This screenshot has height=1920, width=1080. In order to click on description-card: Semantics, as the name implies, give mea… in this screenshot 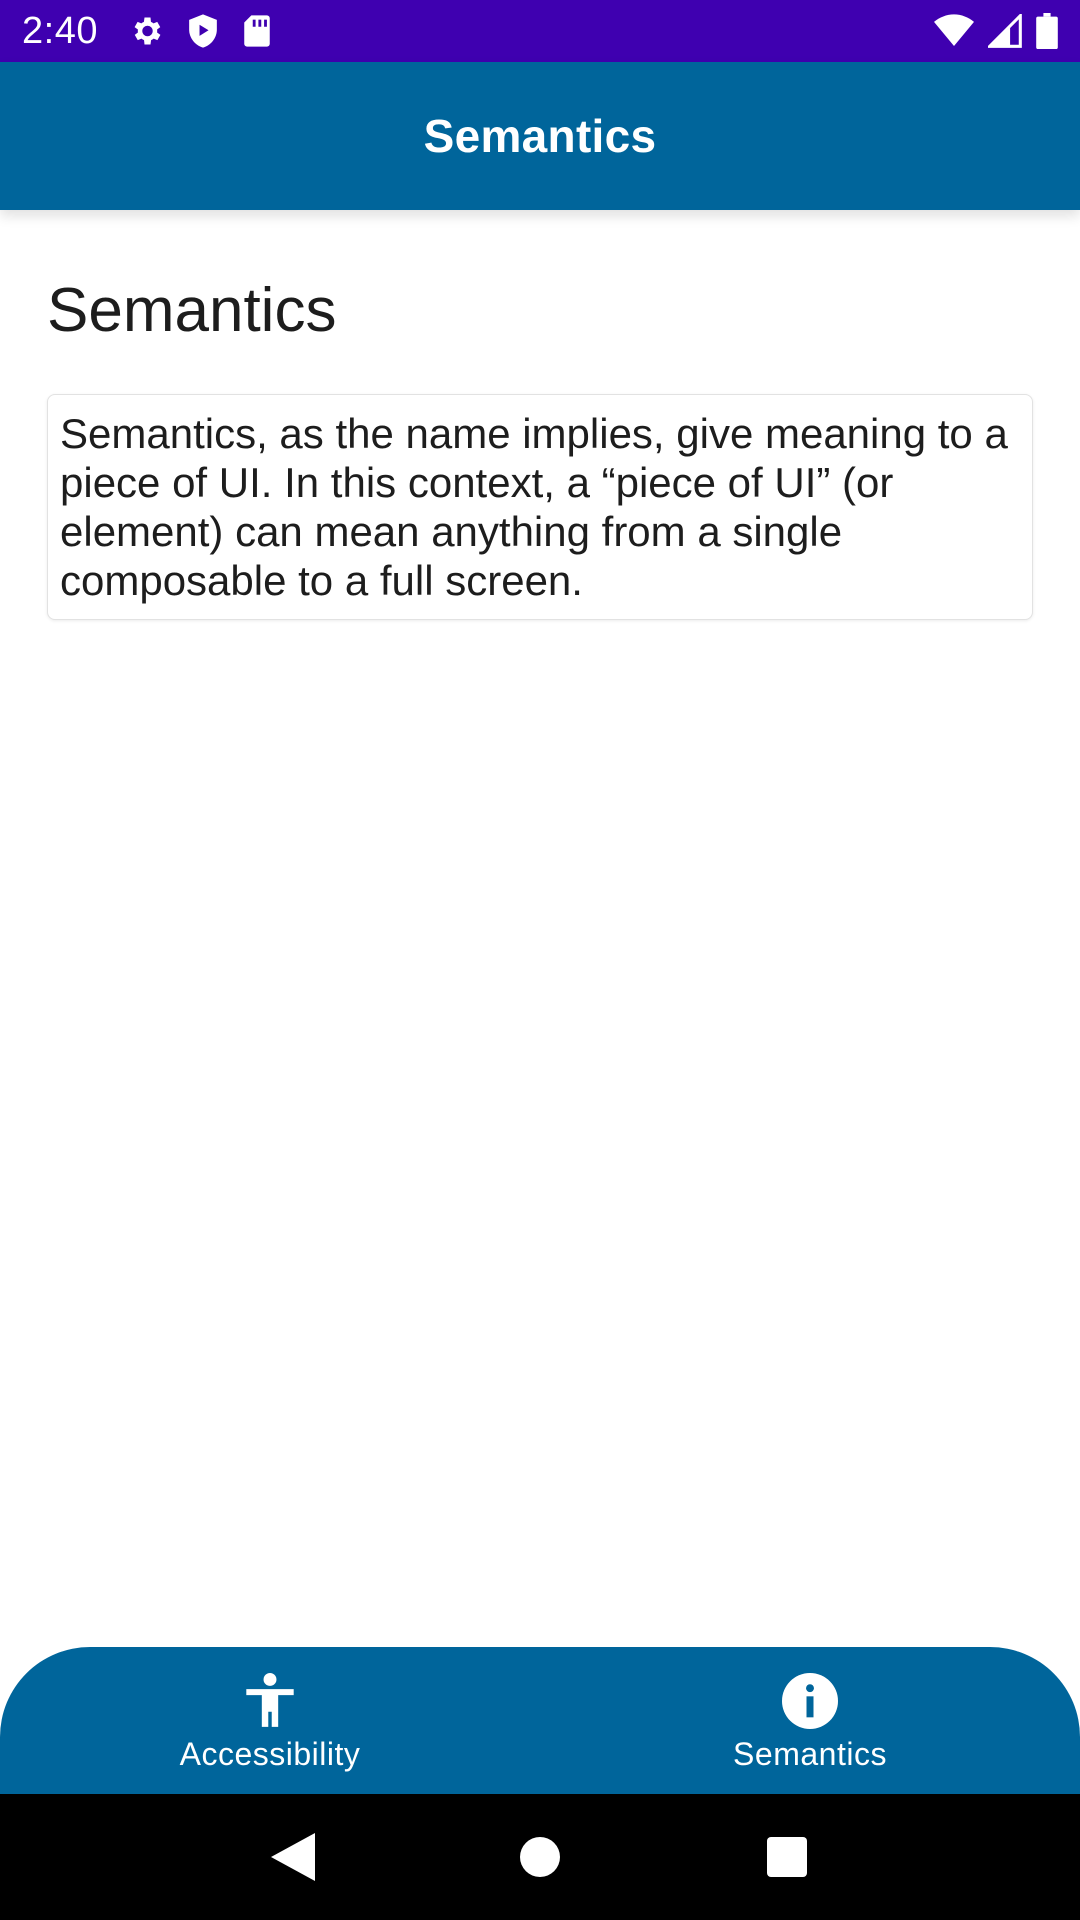, I will do `click(540, 507)`.